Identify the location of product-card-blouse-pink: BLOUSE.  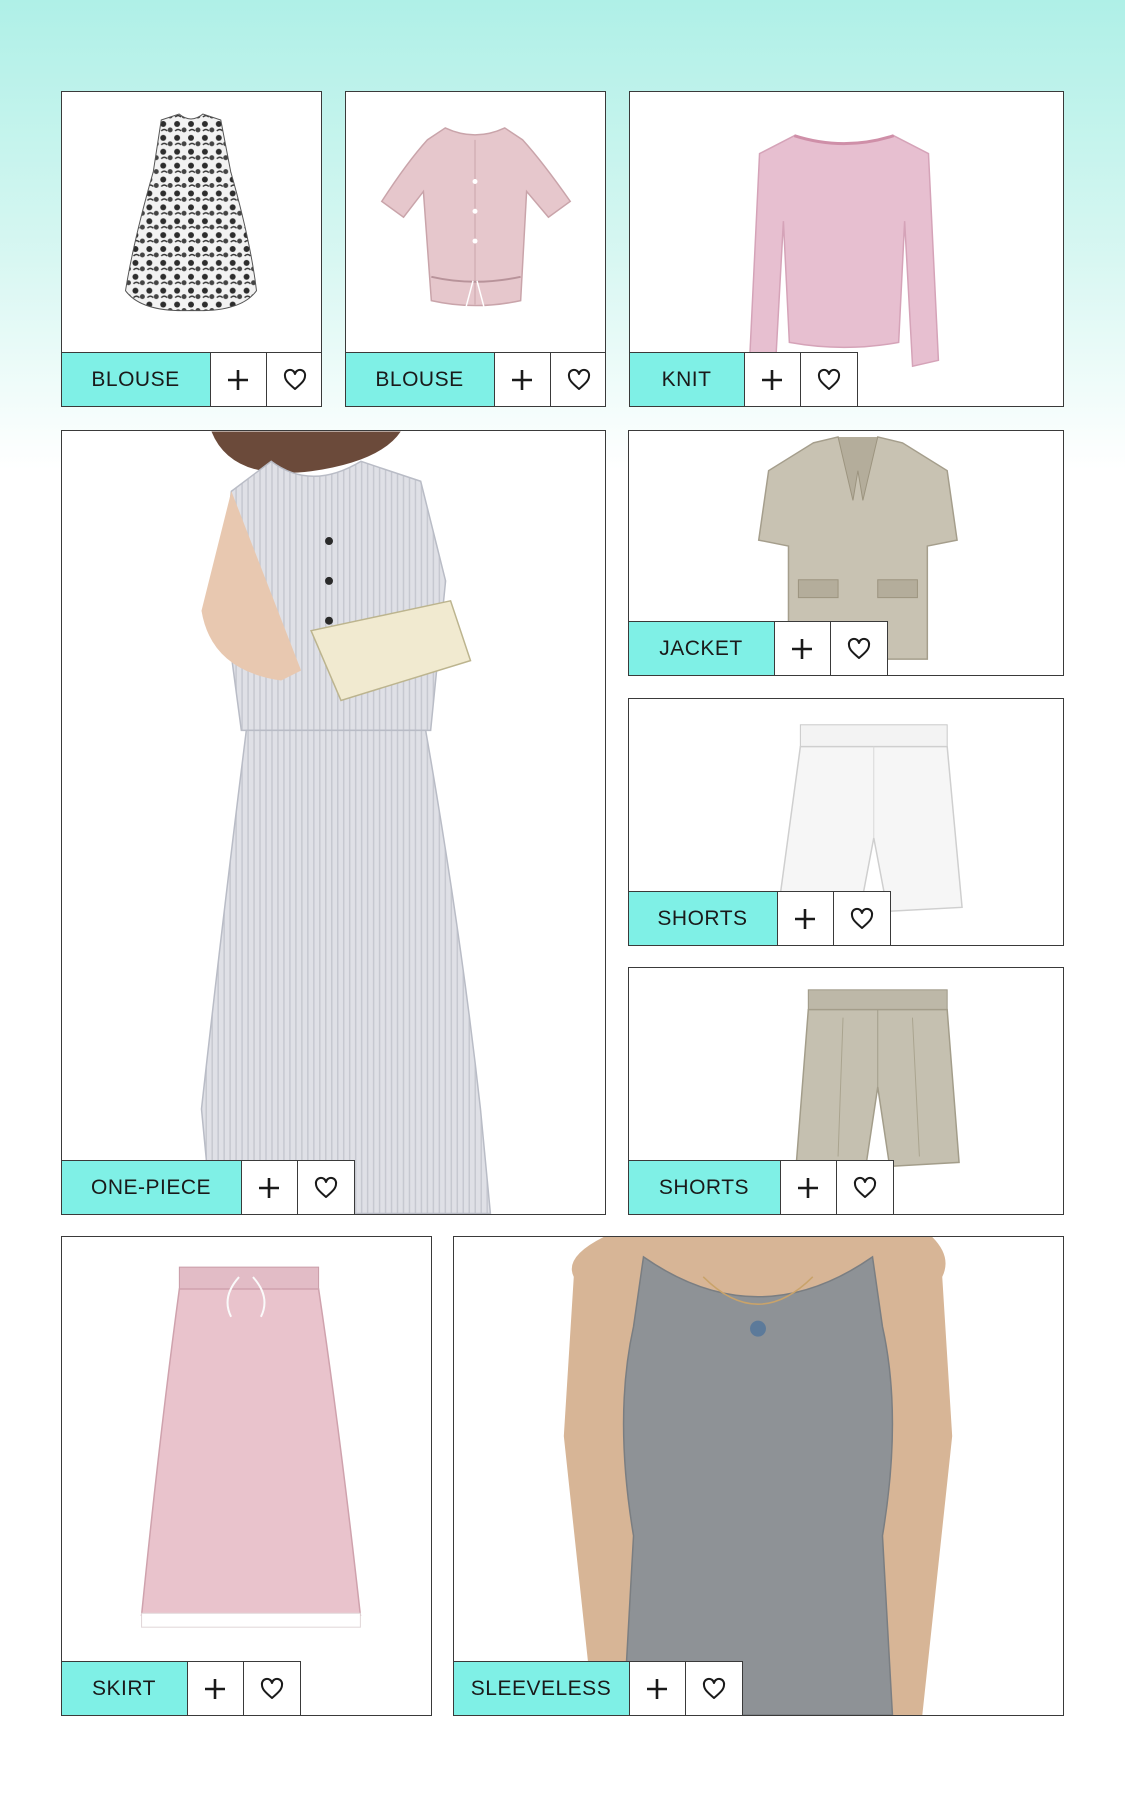
(475, 249).